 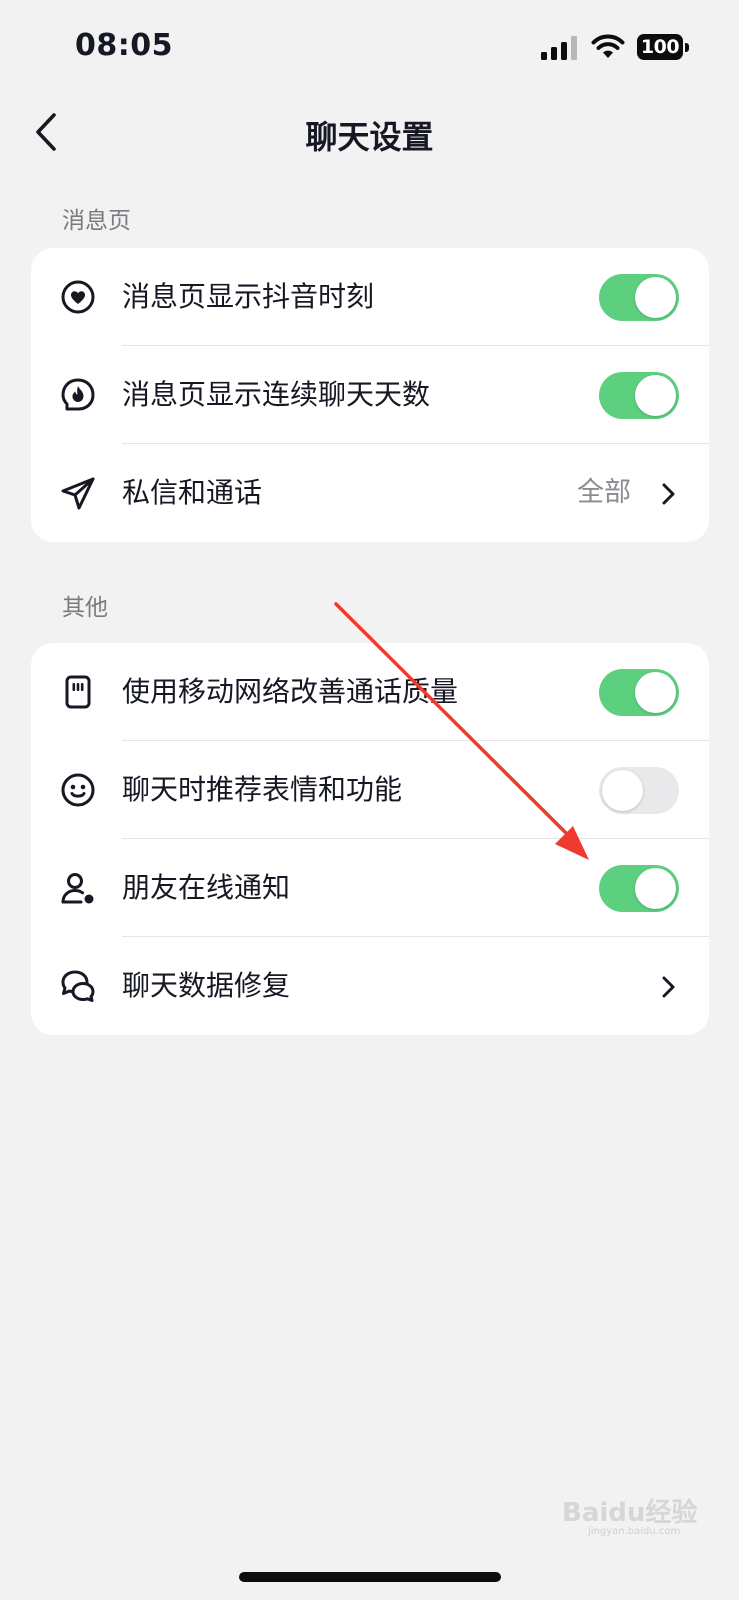 What do you see at coordinates (78, 297) in the screenshot?
I see `heart-circle-icon` at bounding box center [78, 297].